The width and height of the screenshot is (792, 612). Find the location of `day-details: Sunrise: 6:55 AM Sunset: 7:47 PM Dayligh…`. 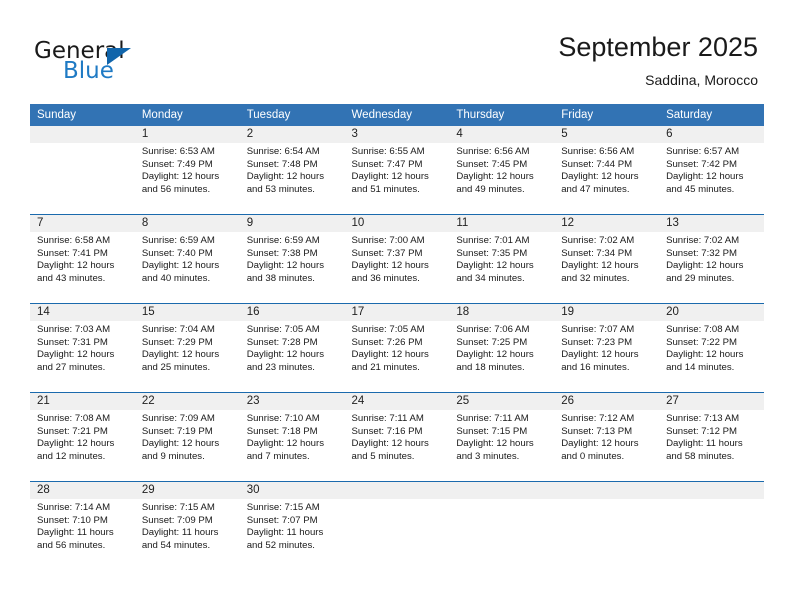

day-details: Sunrise: 6:55 AM Sunset: 7:47 PM Dayligh… is located at coordinates (397, 169).